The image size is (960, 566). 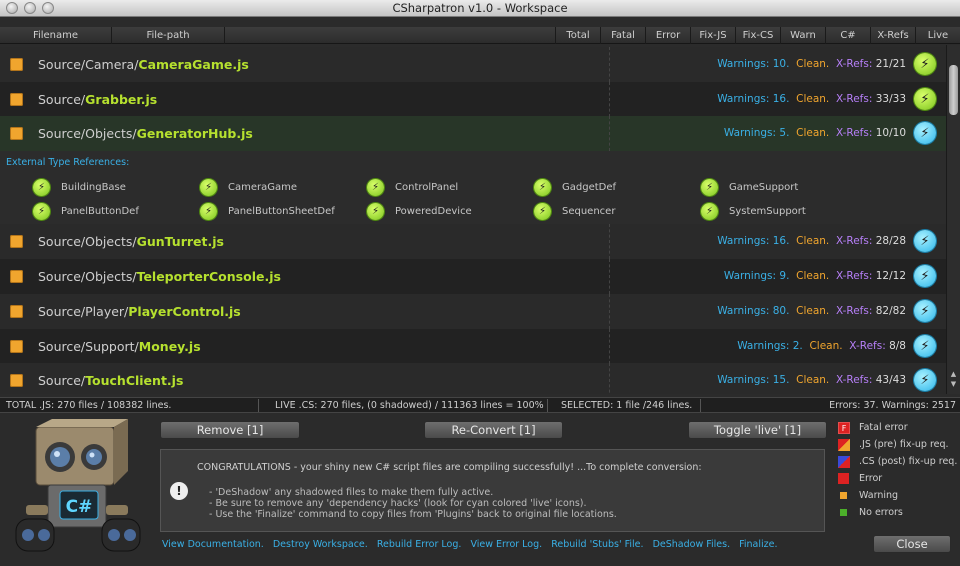 What do you see at coordinates (848, 35) in the screenshot?
I see `col-cs: C#` at bounding box center [848, 35].